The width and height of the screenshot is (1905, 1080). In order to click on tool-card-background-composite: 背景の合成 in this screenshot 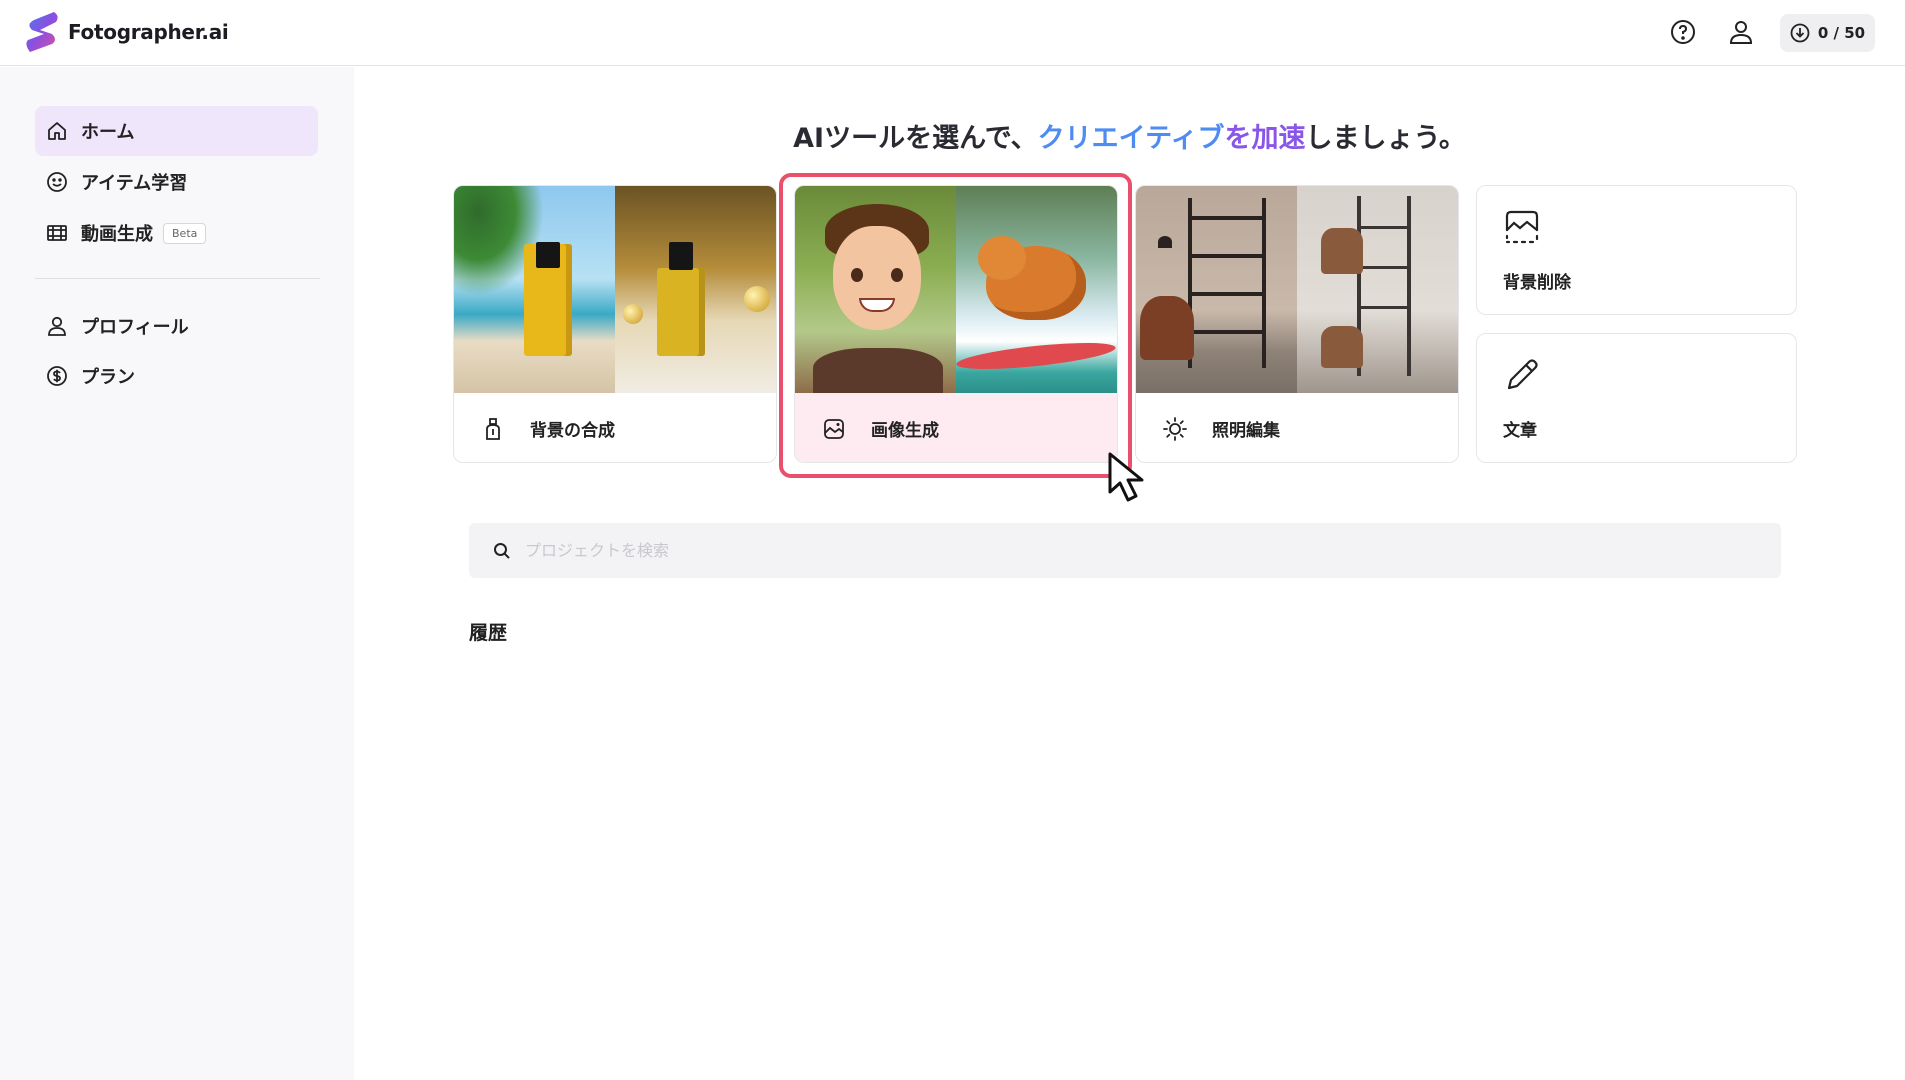, I will do `click(615, 324)`.